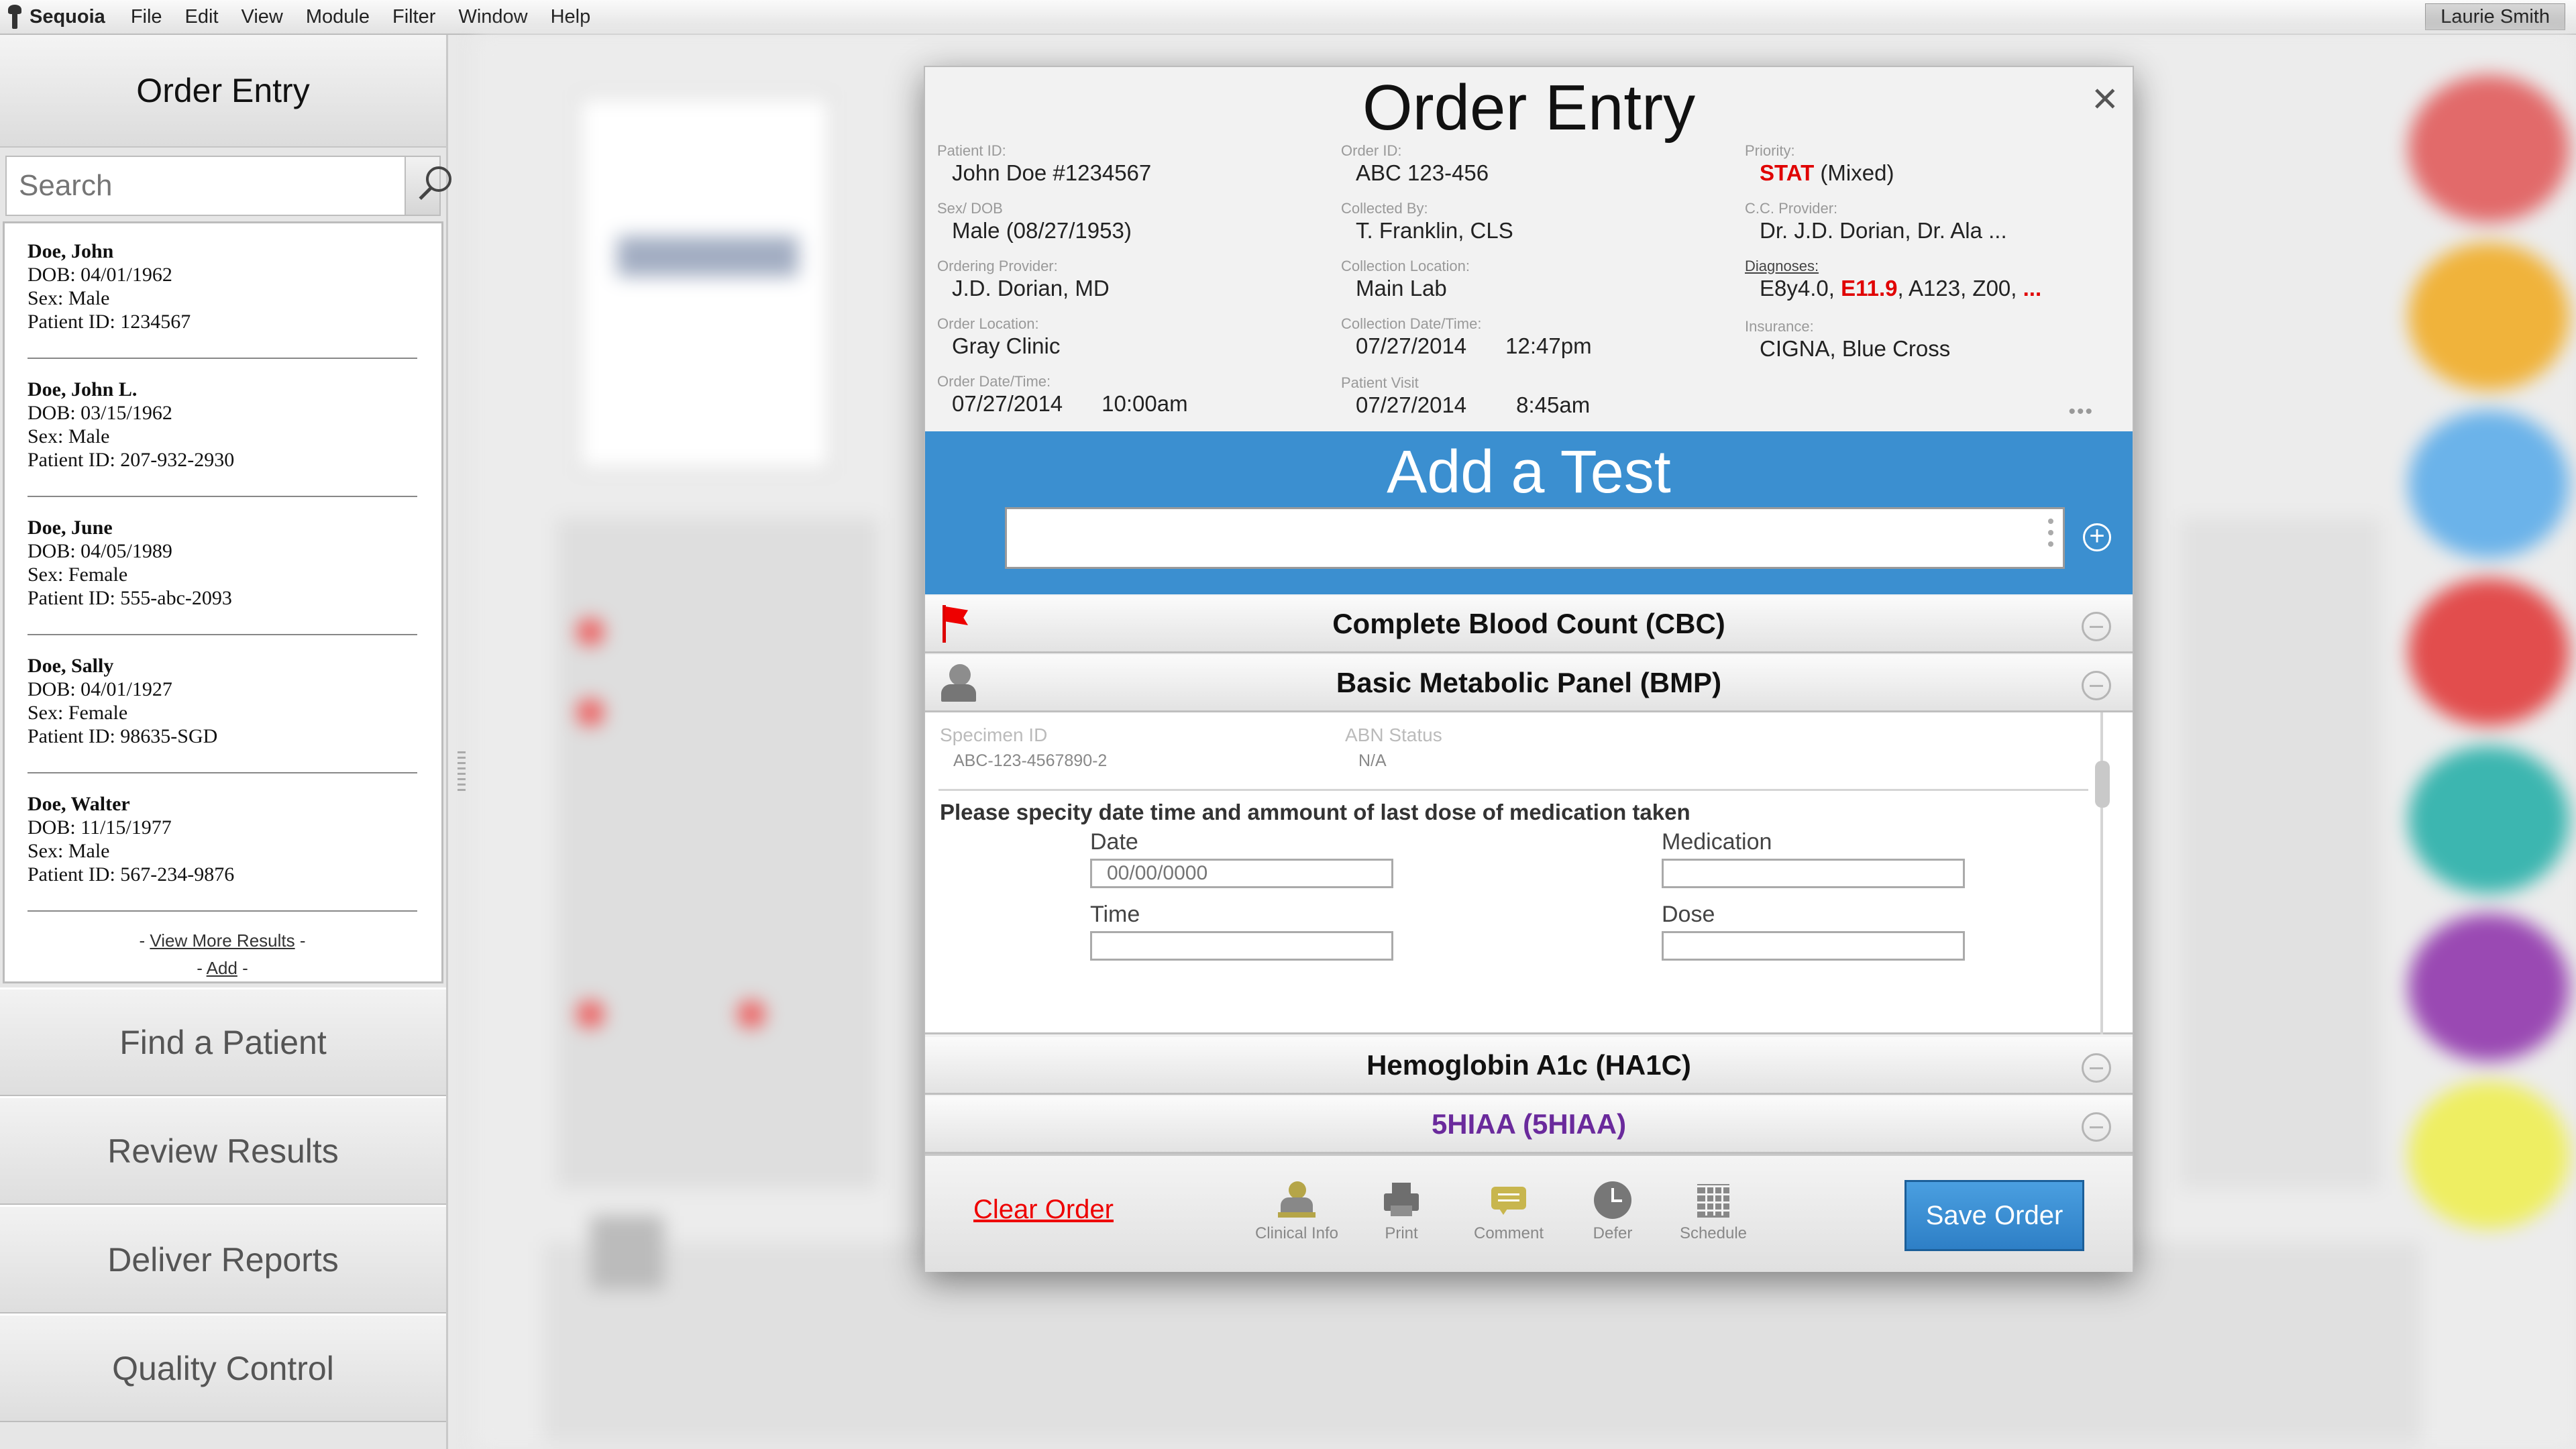 The height and width of the screenshot is (1449, 2576). I want to click on search-box, so click(228, 186).